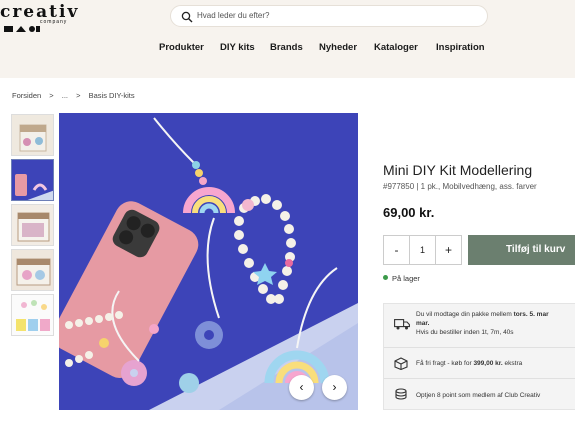  What do you see at coordinates (22, 29) in the screenshot?
I see `logo-shapes-icon` at bounding box center [22, 29].